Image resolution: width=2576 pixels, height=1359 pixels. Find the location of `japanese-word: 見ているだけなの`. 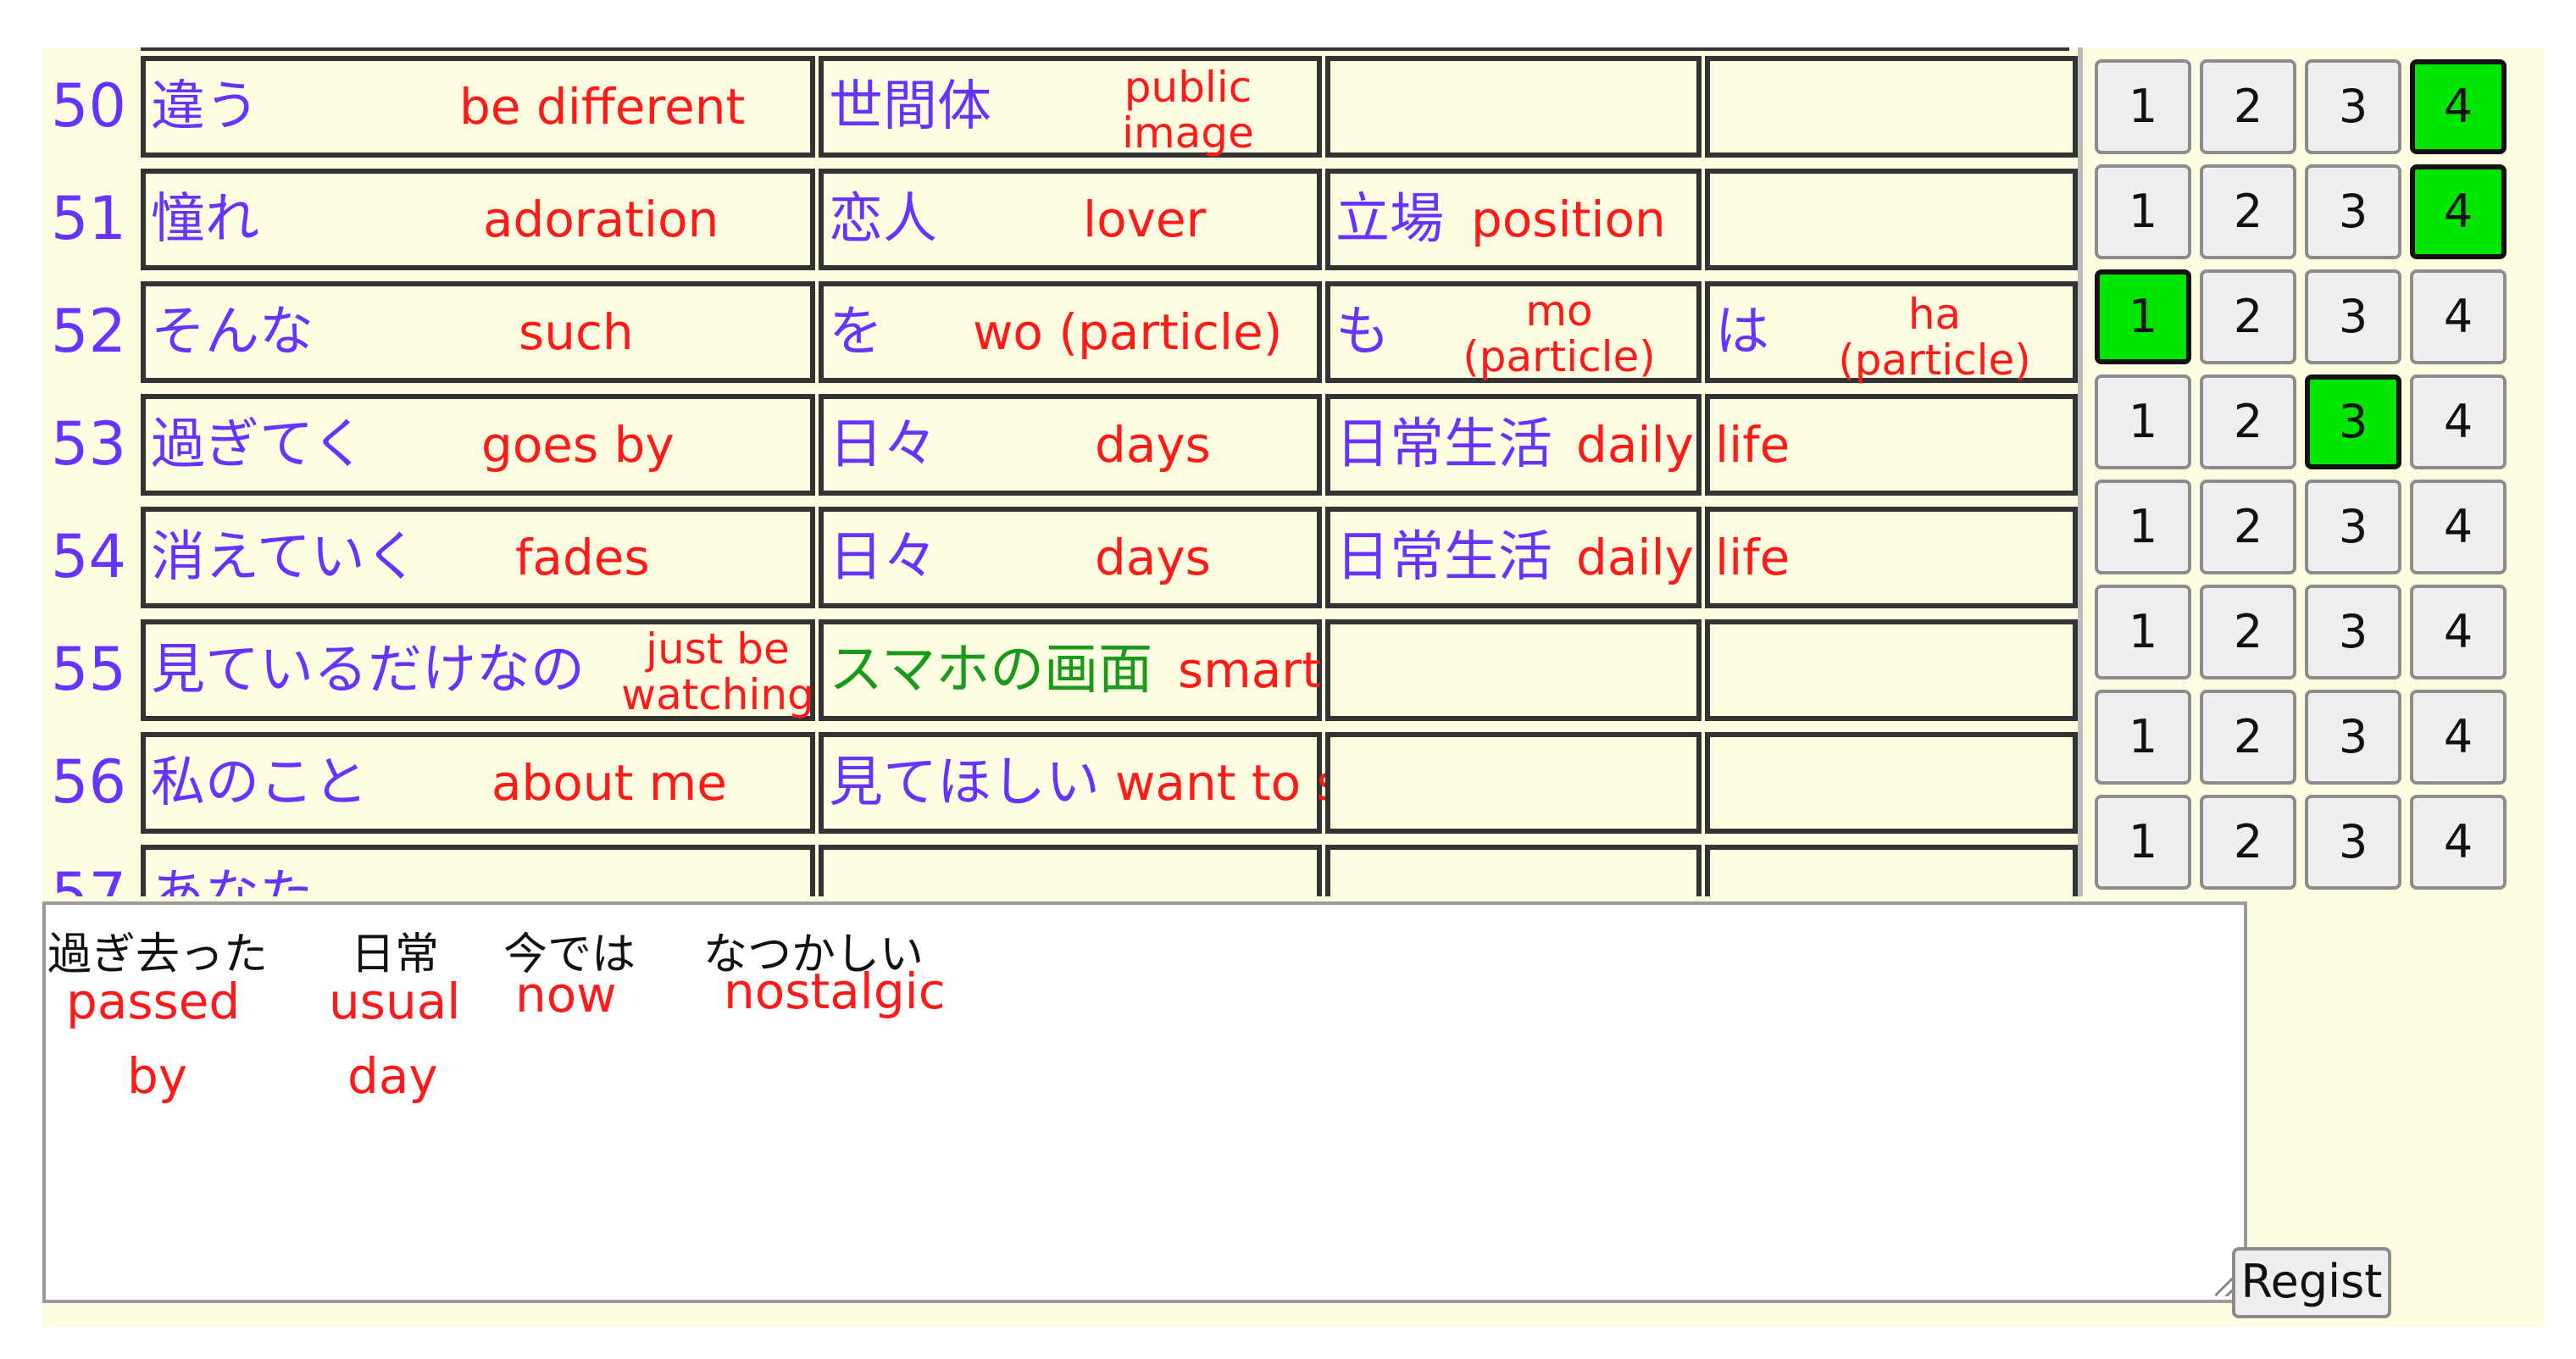

japanese-word: 見ているだけなの is located at coordinates (368, 671).